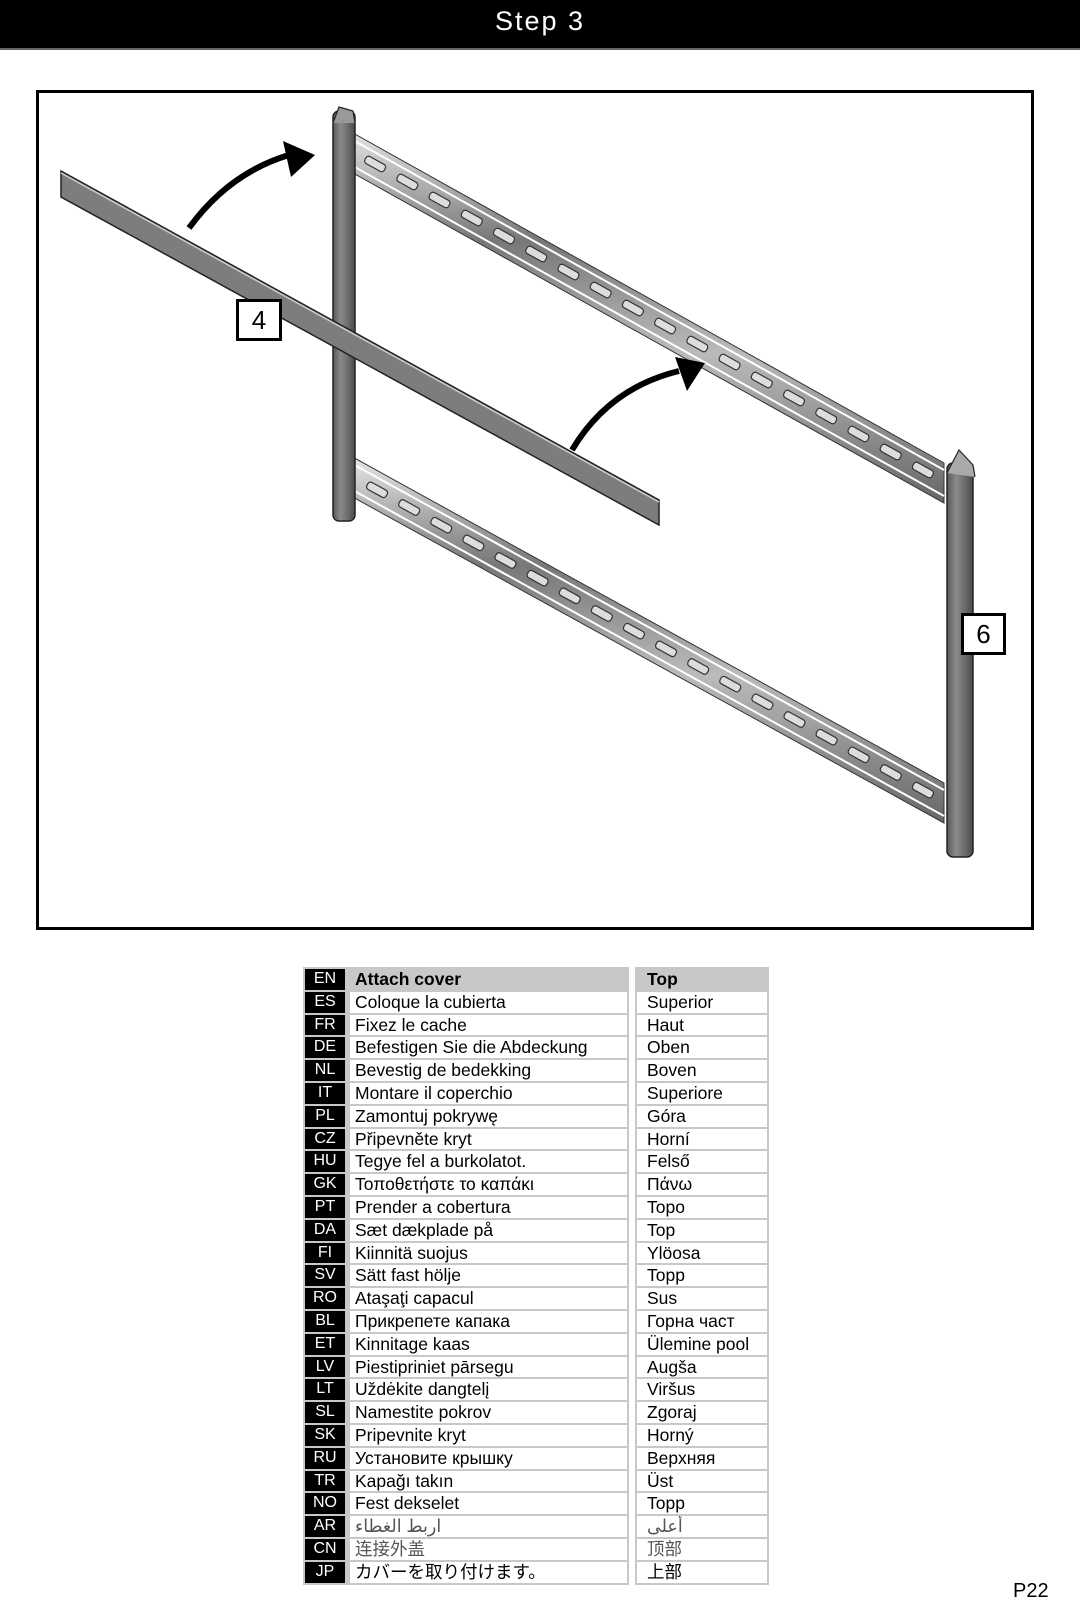  What do you see at coordinates (488, 1526) in the screenshot?
I see `action-text: اربط الغطاء` at bounding box center [488, 1526].